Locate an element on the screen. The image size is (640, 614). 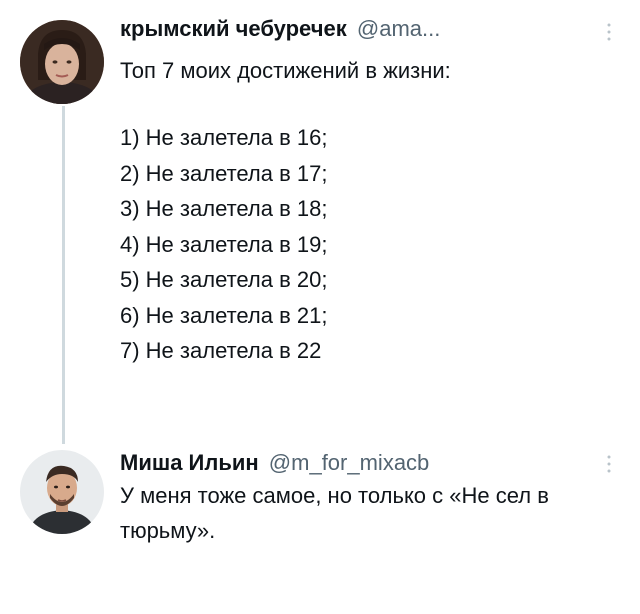
list-item: 1) Не залетела в 16; is located at coordinates (224, 137).